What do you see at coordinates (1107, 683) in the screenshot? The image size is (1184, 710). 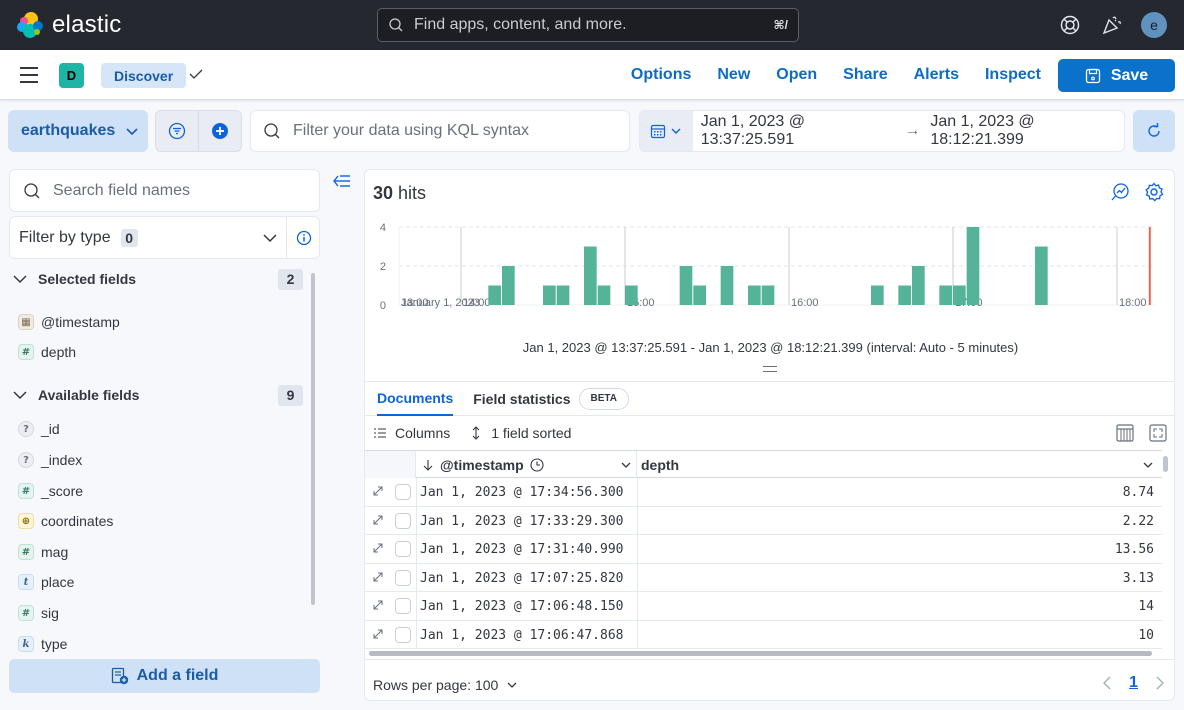 I see `chevron-left-icon` at bounding box center [1107, 683].